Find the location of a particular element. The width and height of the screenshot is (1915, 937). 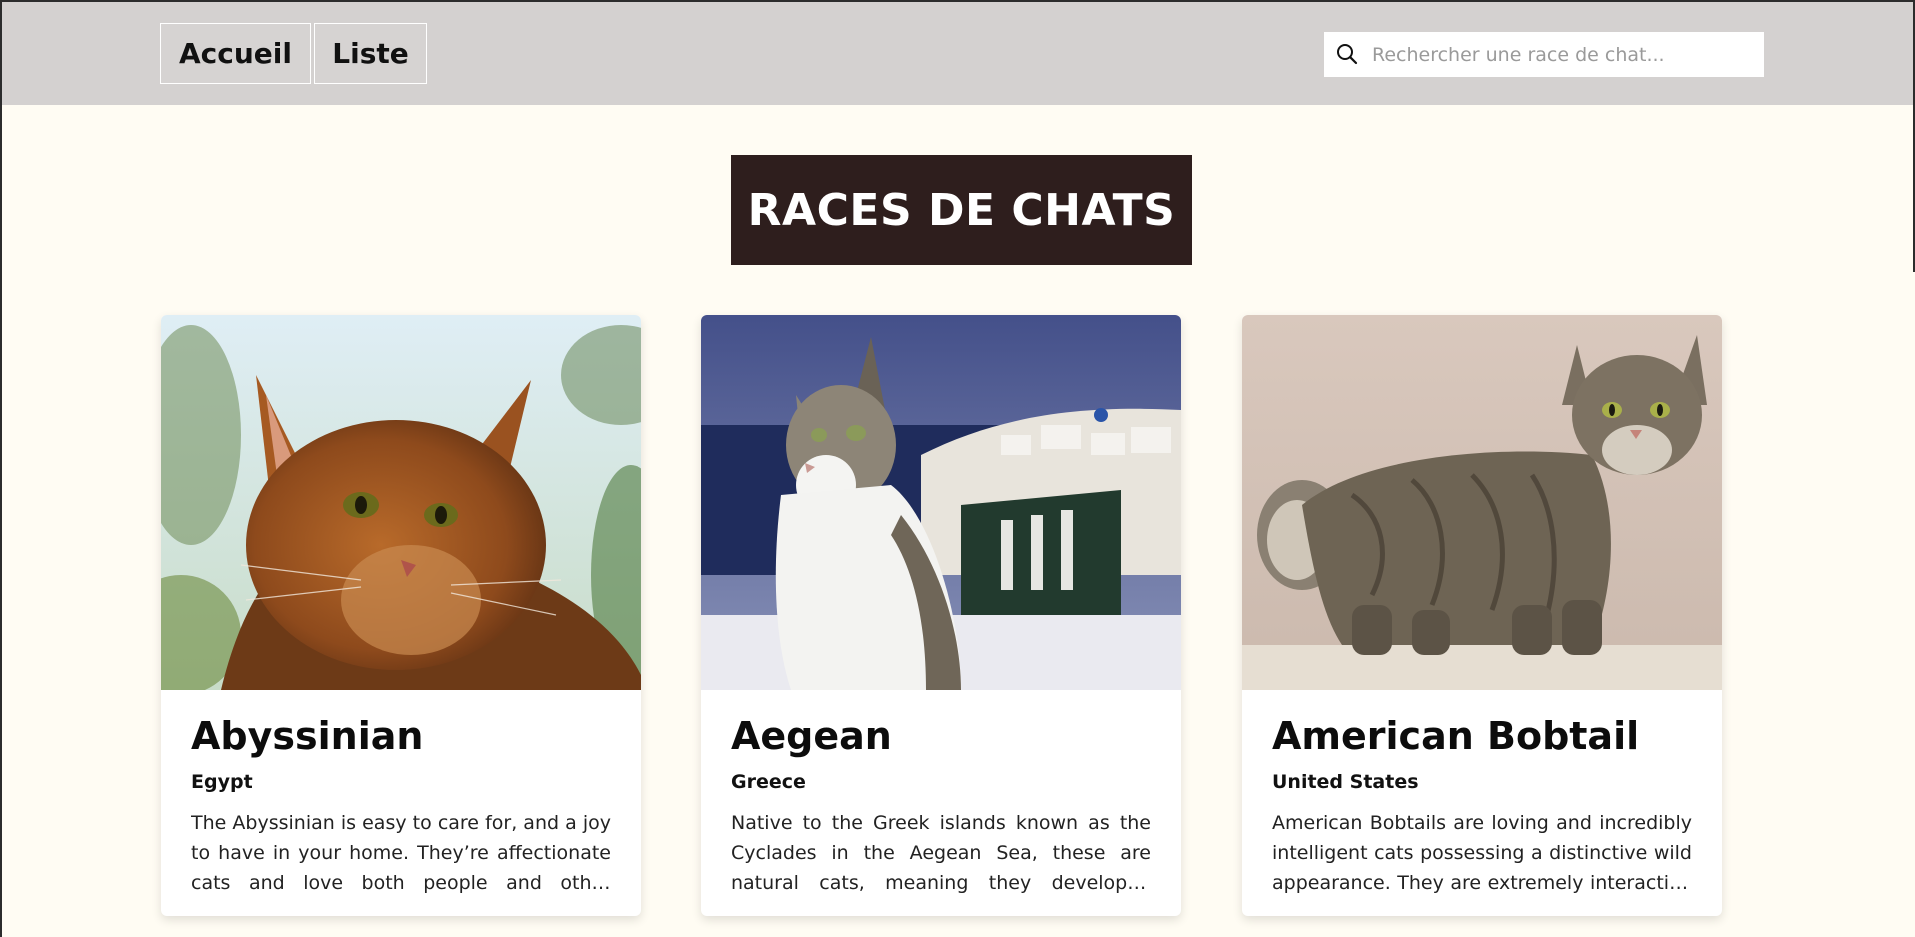

search-input is located at coordinates (1562, 54).